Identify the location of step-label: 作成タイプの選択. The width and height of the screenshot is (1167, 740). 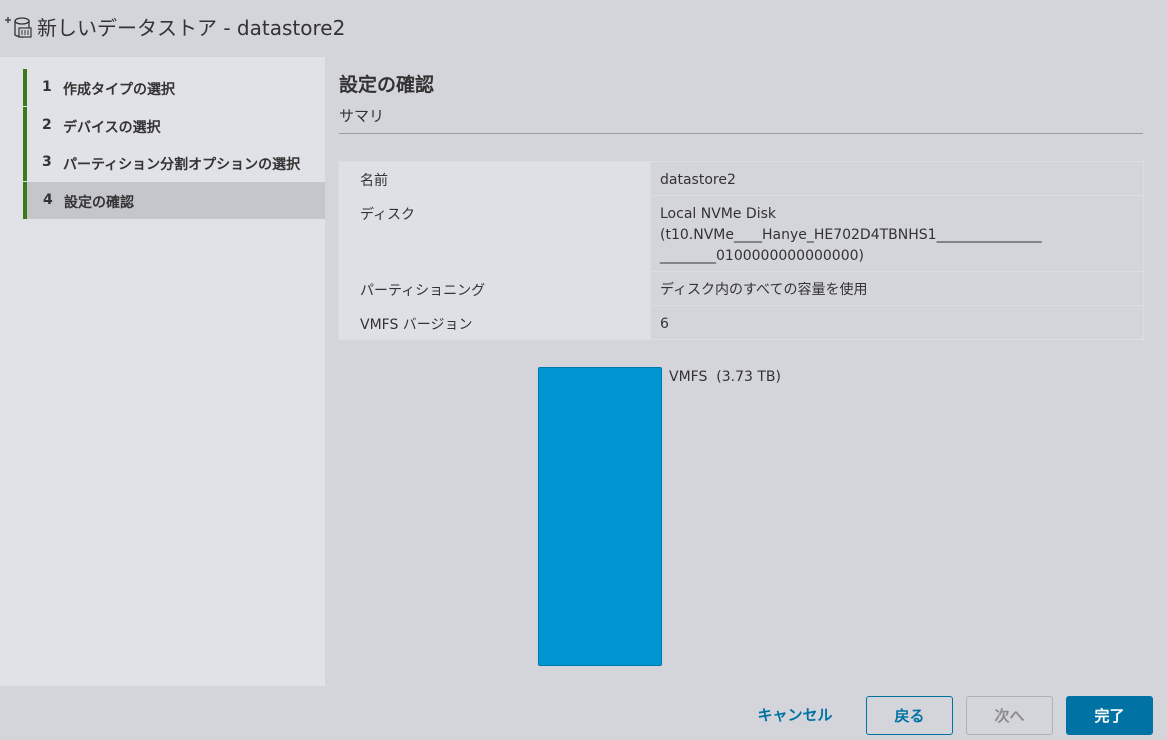
(119, 90).